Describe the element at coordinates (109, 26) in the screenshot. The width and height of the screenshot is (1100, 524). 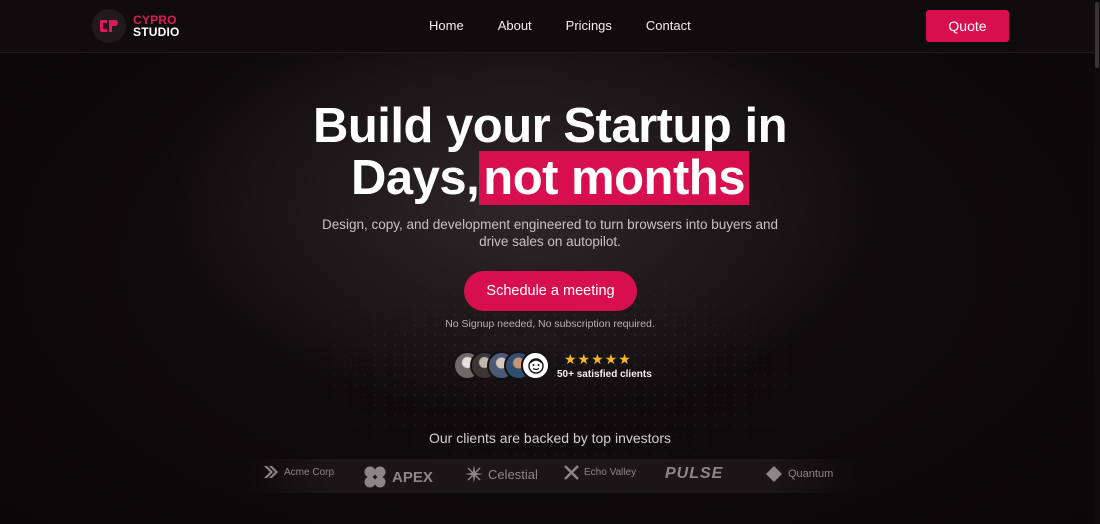
I see `cp-logo-icon` at that location.